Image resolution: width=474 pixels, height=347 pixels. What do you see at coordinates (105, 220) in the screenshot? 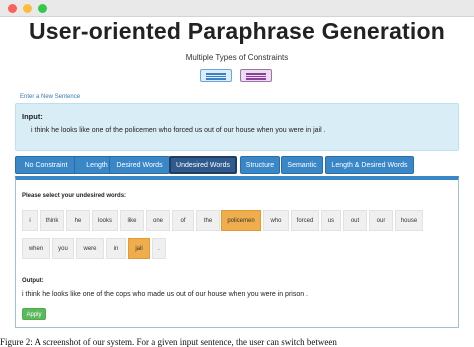
I see `word-token: looks` at bounding box center [105, 220].